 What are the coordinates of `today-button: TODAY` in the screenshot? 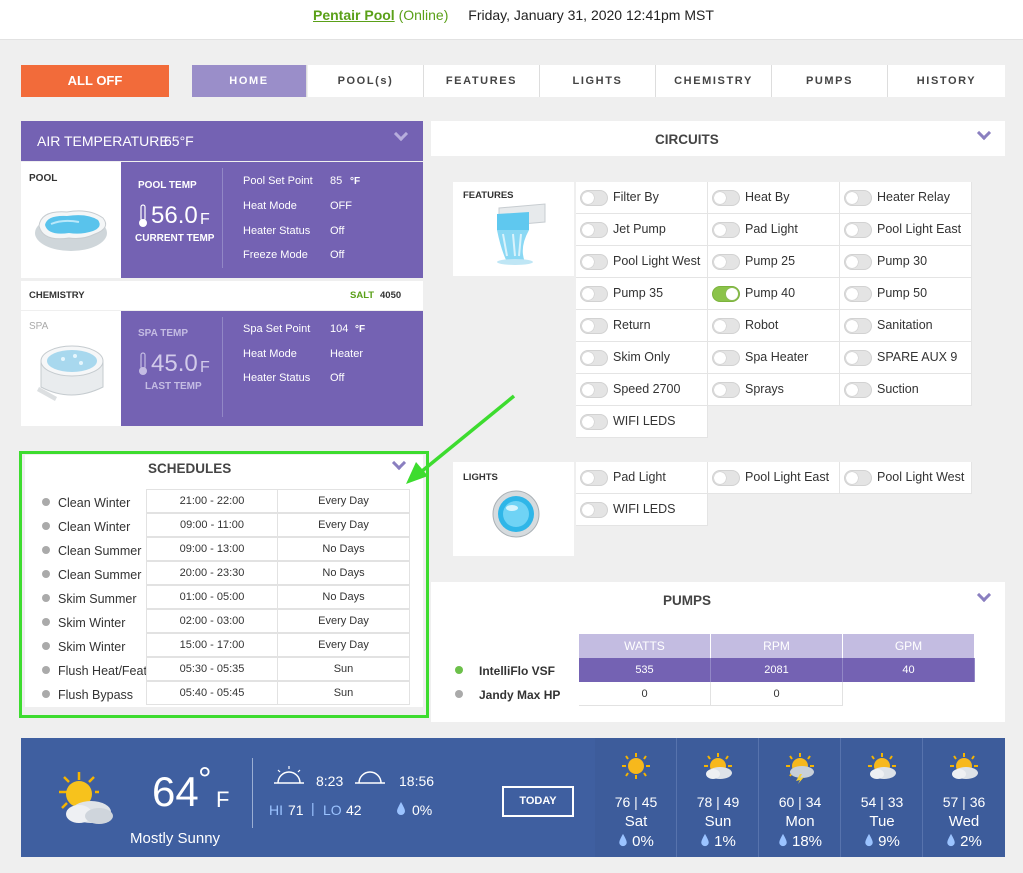 It's located at (538, 801).